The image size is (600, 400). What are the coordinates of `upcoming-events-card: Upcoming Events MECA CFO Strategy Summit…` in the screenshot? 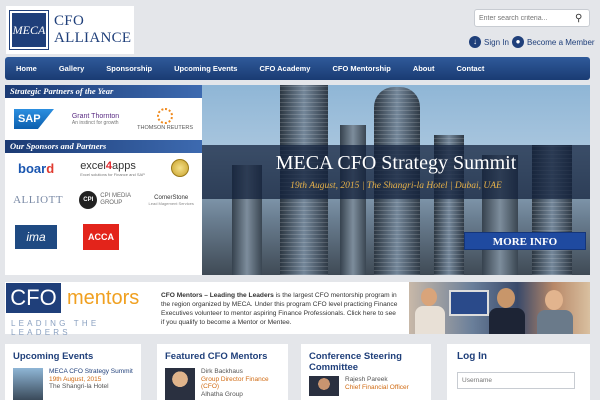 It's located at (73, 372).